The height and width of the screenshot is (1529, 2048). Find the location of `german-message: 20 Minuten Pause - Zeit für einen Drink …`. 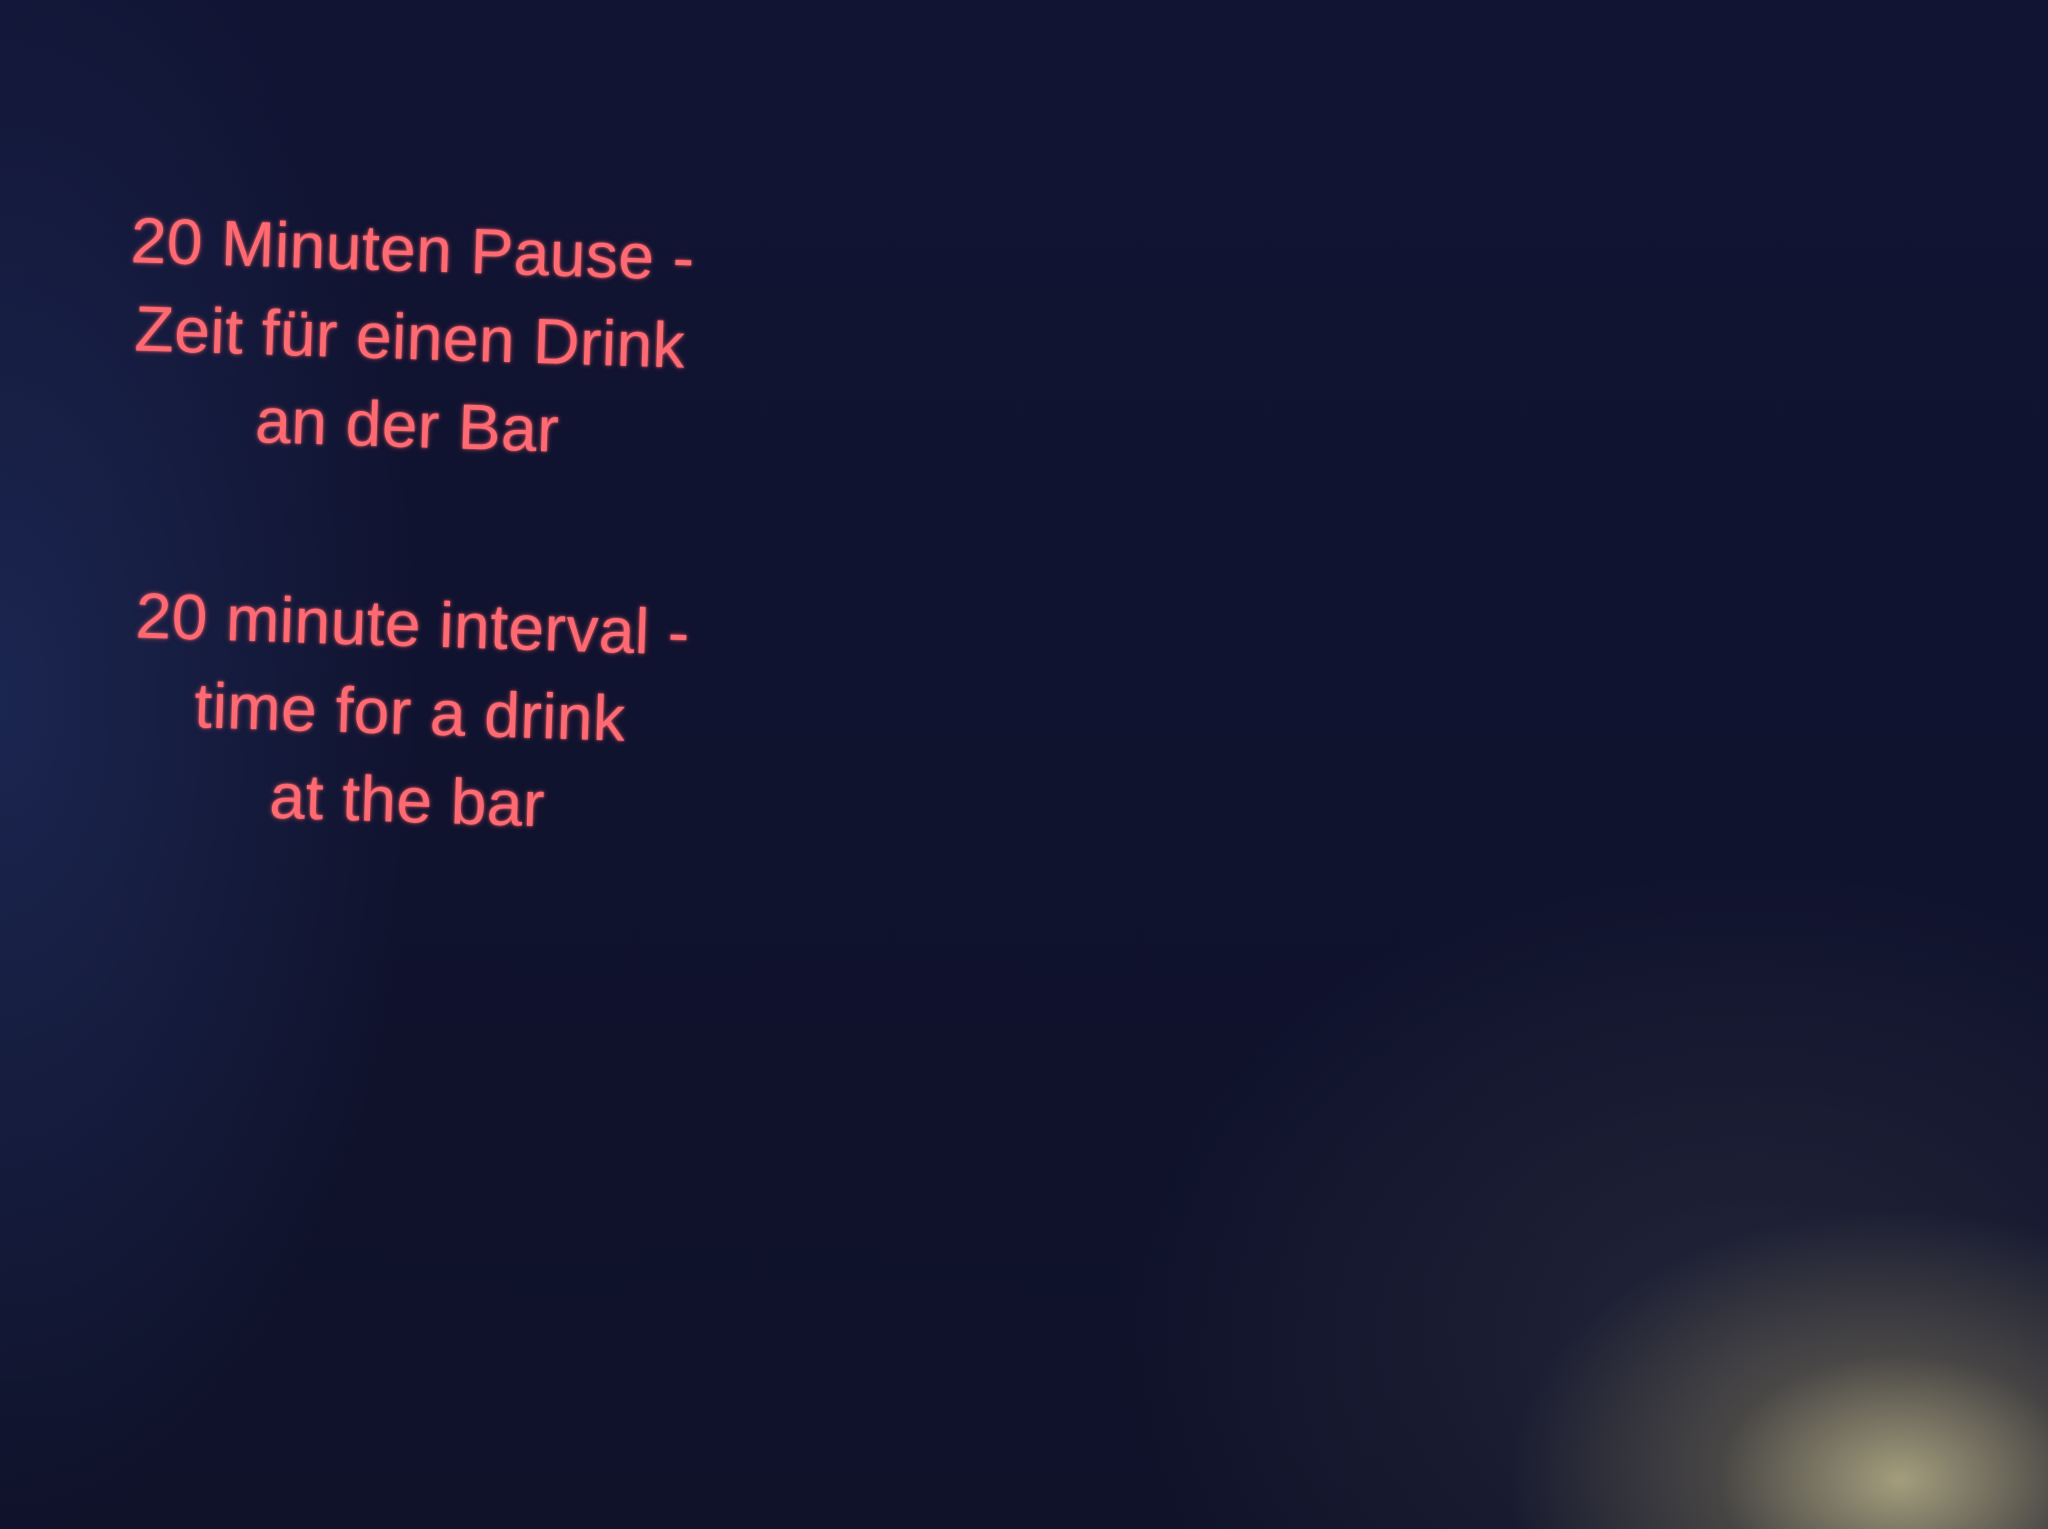

german-message: 20 Minuten Pause - Zeit für einen Drink … is located at coordinates (410, 337).